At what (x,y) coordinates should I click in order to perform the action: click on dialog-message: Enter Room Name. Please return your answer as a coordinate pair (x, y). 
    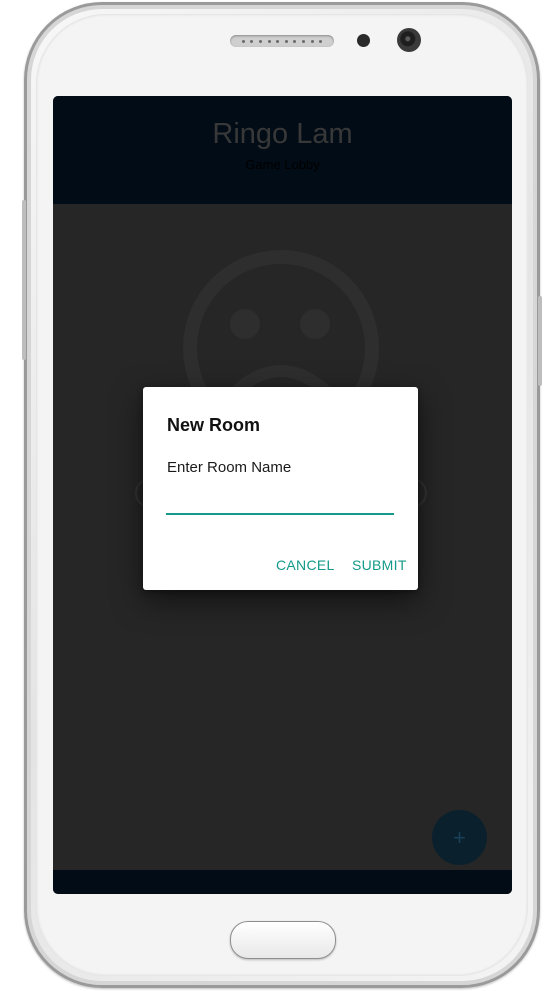
    Looking at the image, I should click on (229, 467).